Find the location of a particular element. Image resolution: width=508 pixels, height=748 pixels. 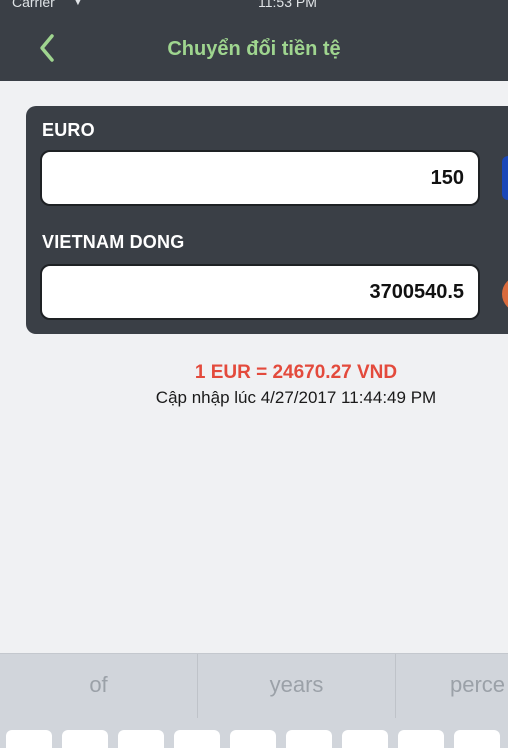

updated-timestamp: Cập nhập lúc 4/27/2017 11:44:49 PM is located at coordinates (296, 397).